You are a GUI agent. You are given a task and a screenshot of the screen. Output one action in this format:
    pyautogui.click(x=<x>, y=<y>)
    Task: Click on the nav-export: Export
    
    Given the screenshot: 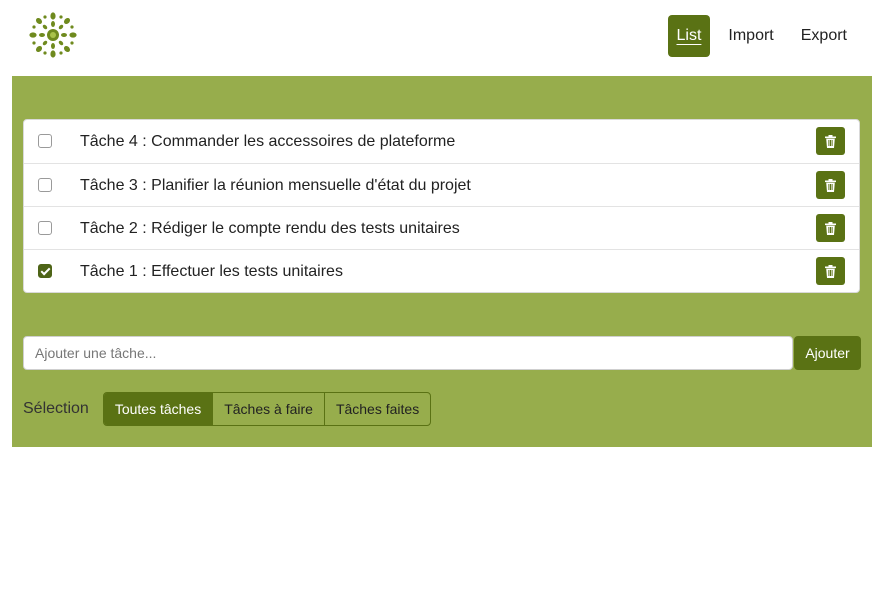 What is the action you would take?
    pyautogui.click(x=824, y=36)
    